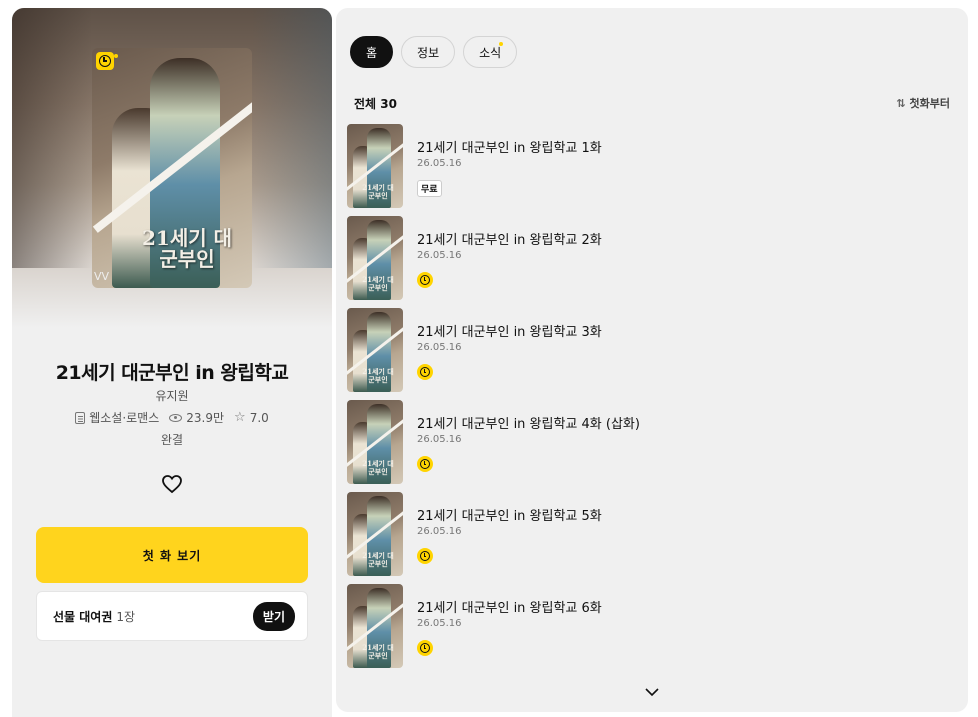 This screenshot has width=978, height=717. What do you see at coordinates (80, 417) in the screenshot?
I see `document-icon` at bounding box center [80, 417].